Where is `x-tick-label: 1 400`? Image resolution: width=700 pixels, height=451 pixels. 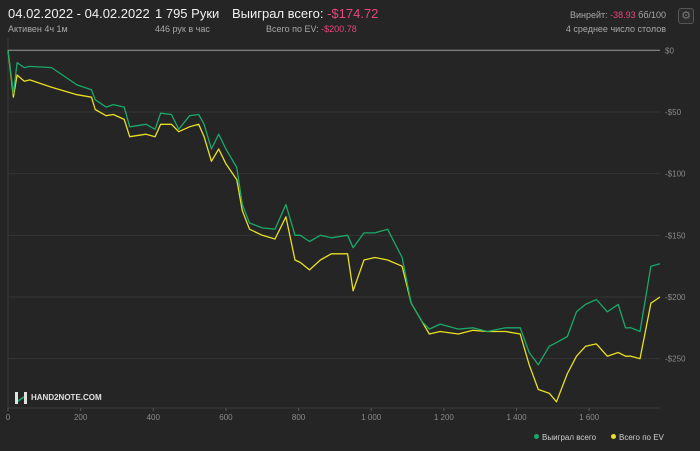 x-tick-label: 1 400 is located at coordinates (517, 417).